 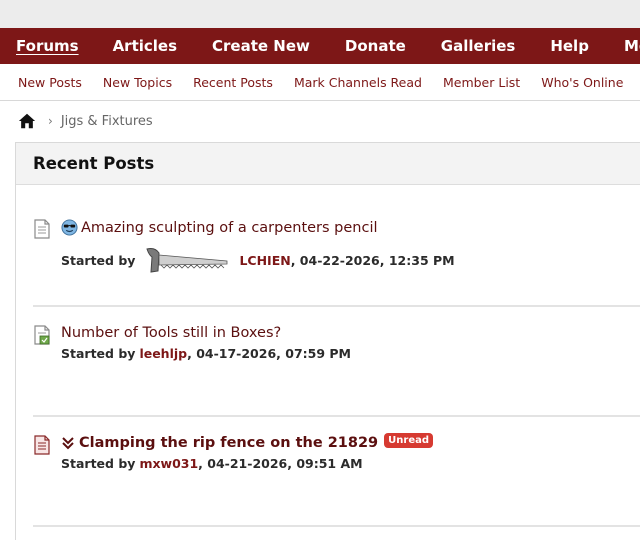 I want to click on post-author-link: mxw031, so click(x=168, y=463).